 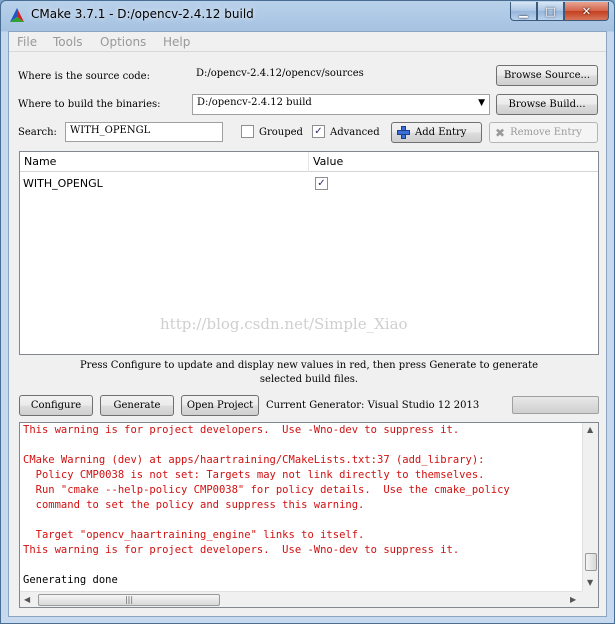 What do you see at coordinates (328, 161) in the screenshot?
I see `column-header-value: Value` at bounding box center [328, 161].